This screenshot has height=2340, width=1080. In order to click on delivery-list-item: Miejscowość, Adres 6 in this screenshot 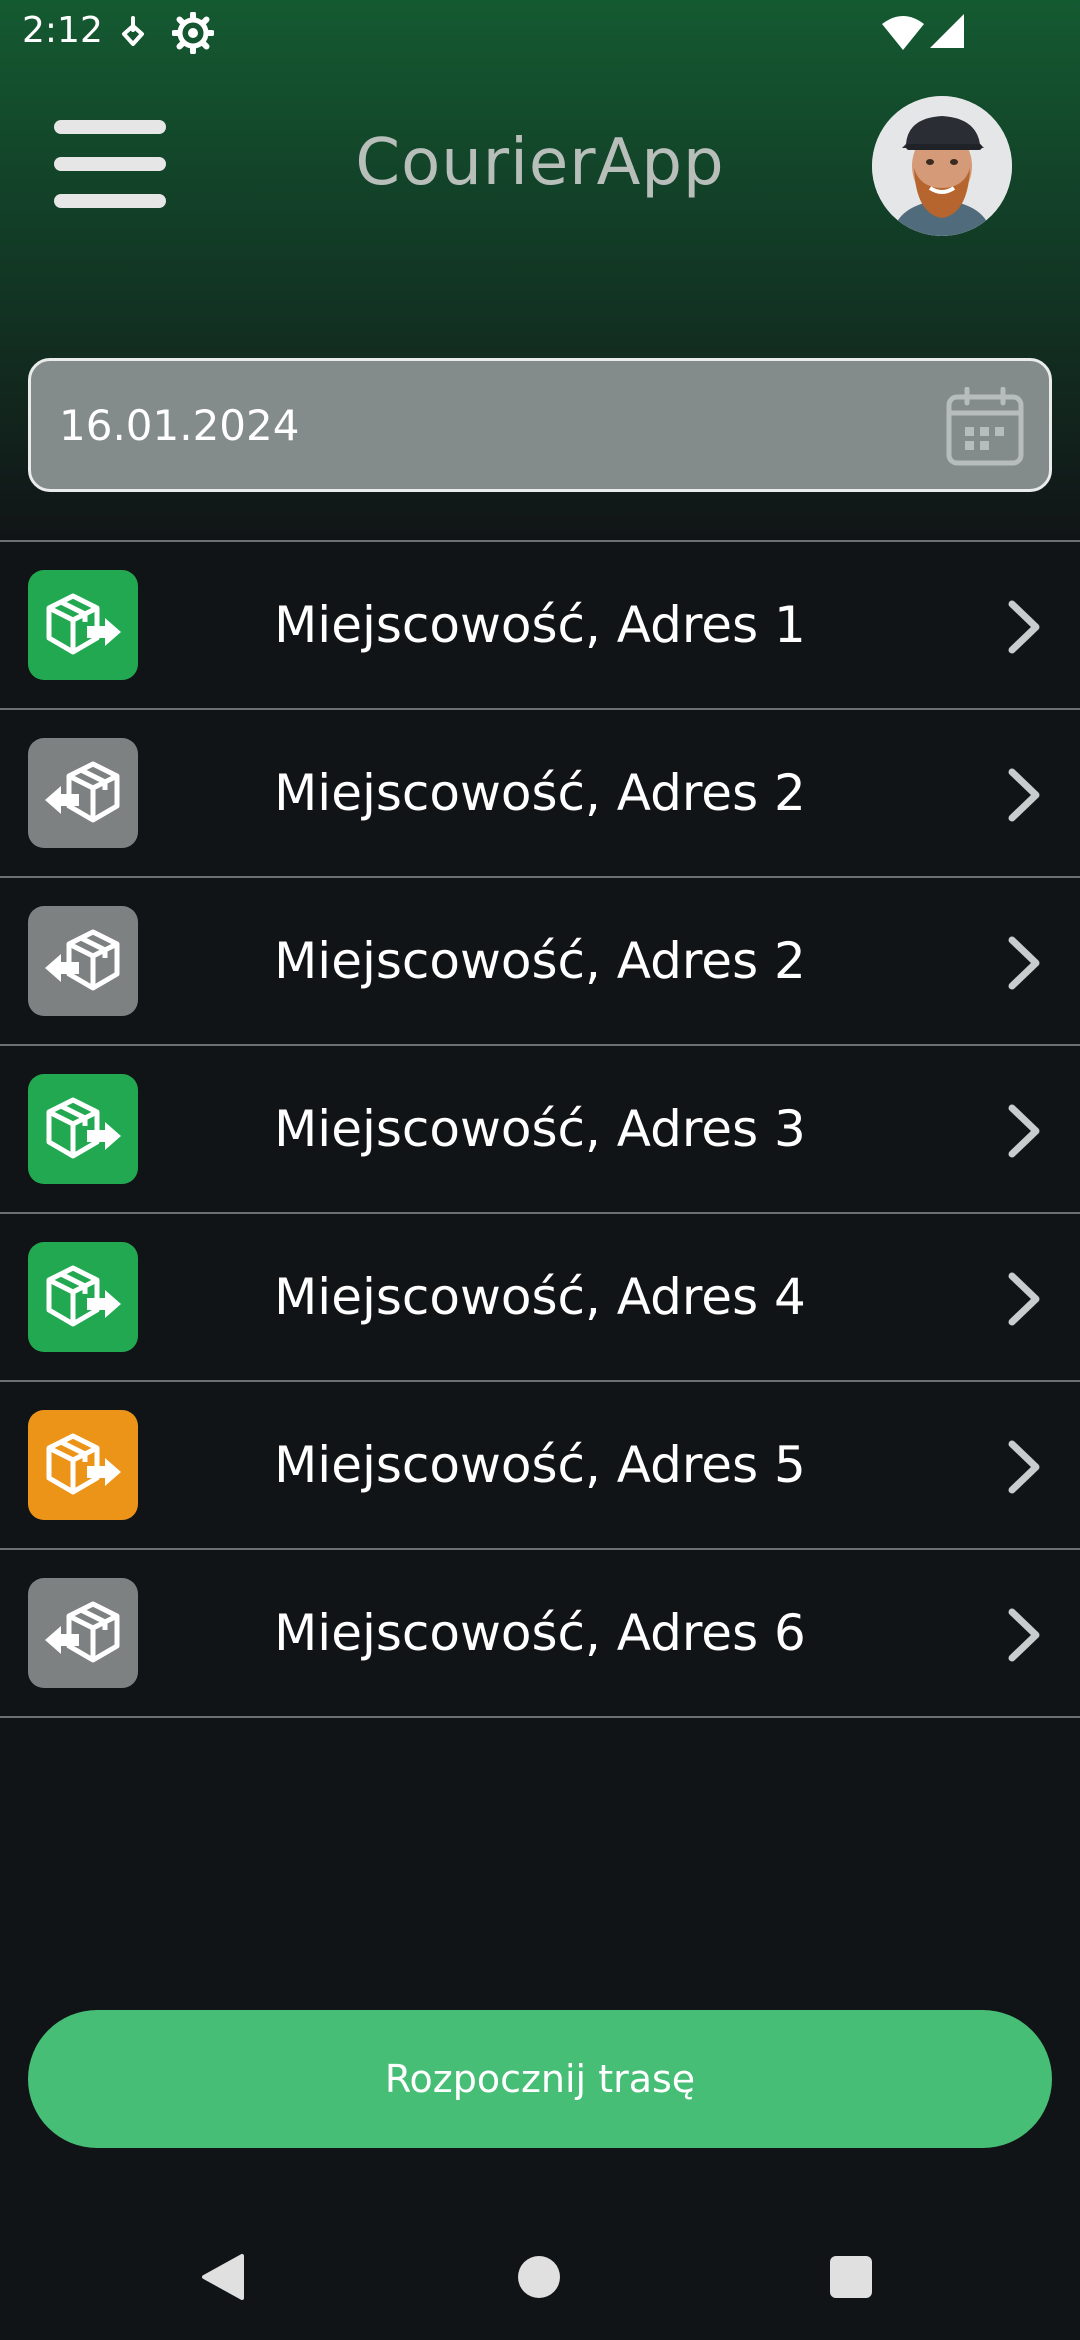, I will do `click(540, 1634)`.